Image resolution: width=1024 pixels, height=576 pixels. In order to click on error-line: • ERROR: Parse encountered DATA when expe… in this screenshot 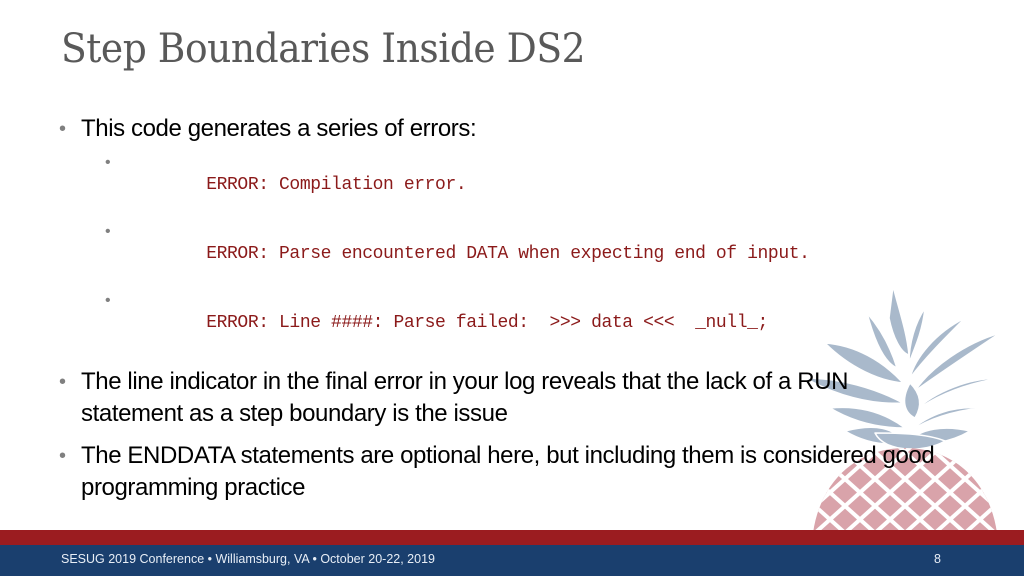, I will do `click(514, 254)`.